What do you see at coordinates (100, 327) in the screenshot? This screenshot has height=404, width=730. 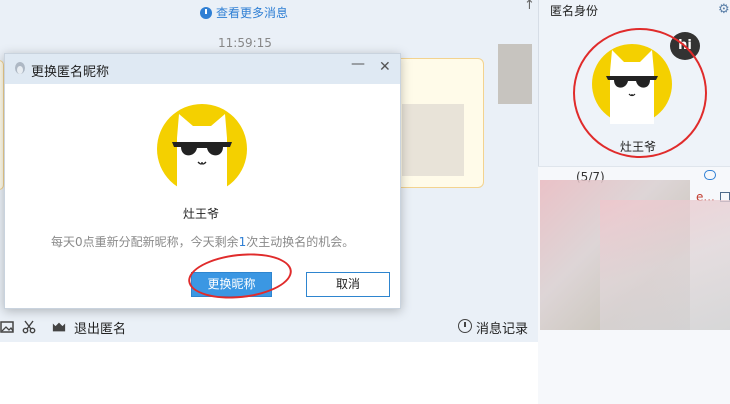 I see `exit-anonymous-button: 退出匿名` at bounding box center [100, 327].